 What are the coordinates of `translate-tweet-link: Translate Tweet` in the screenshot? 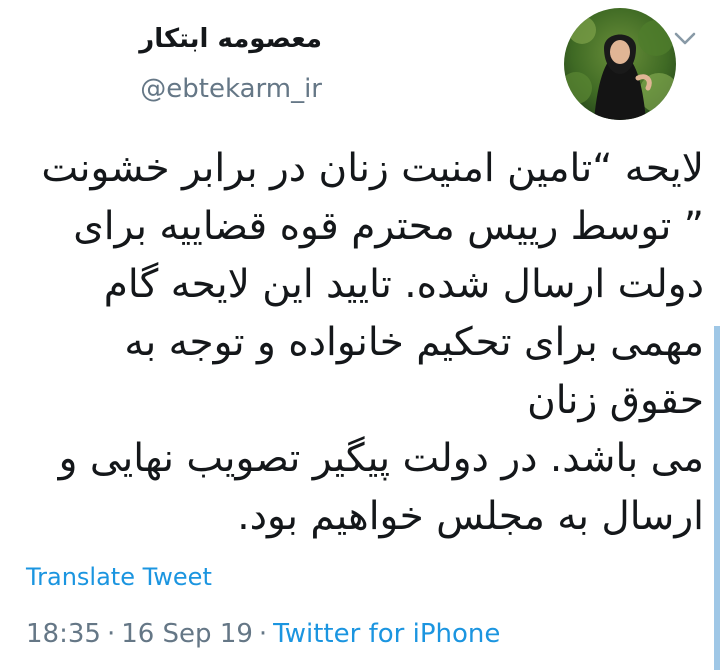 It's located at (119, 577).